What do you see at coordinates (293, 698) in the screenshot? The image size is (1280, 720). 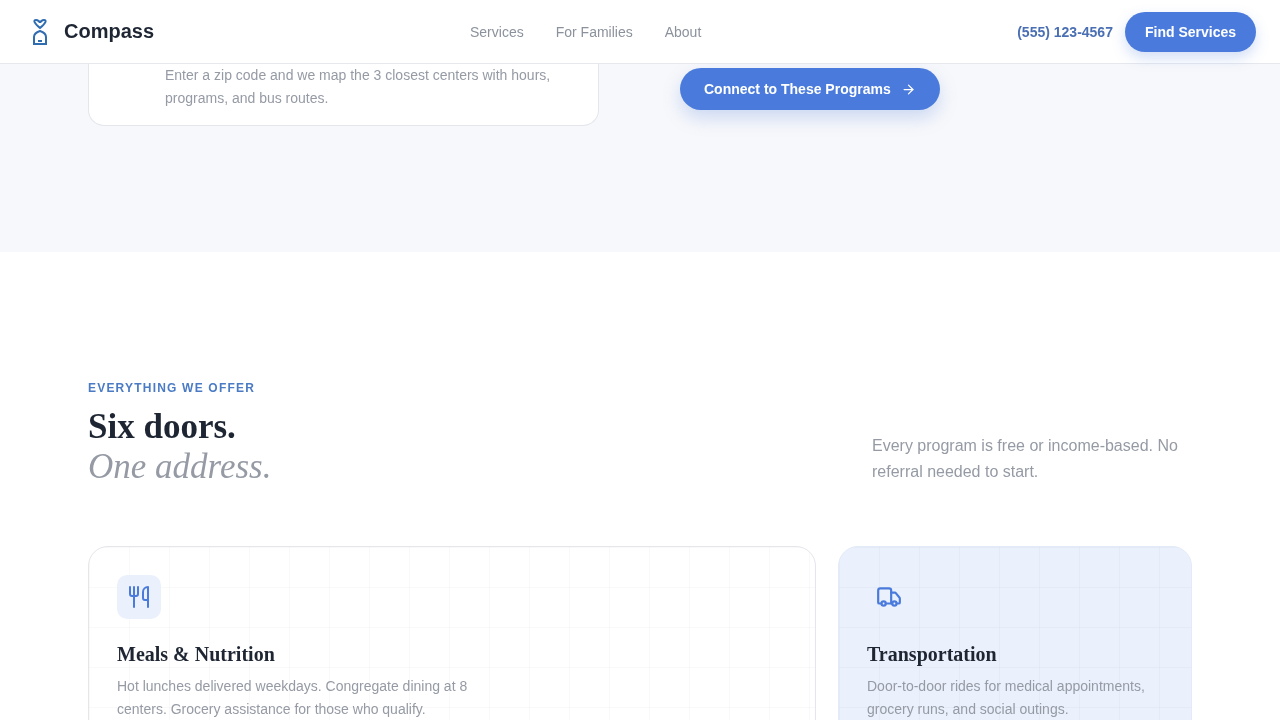 I see `card-description: Hot lunches delivered weekdays. Congregate dining at 8 centers. Grocery assistance for those who qualify.` at bounding box center [293, 698].